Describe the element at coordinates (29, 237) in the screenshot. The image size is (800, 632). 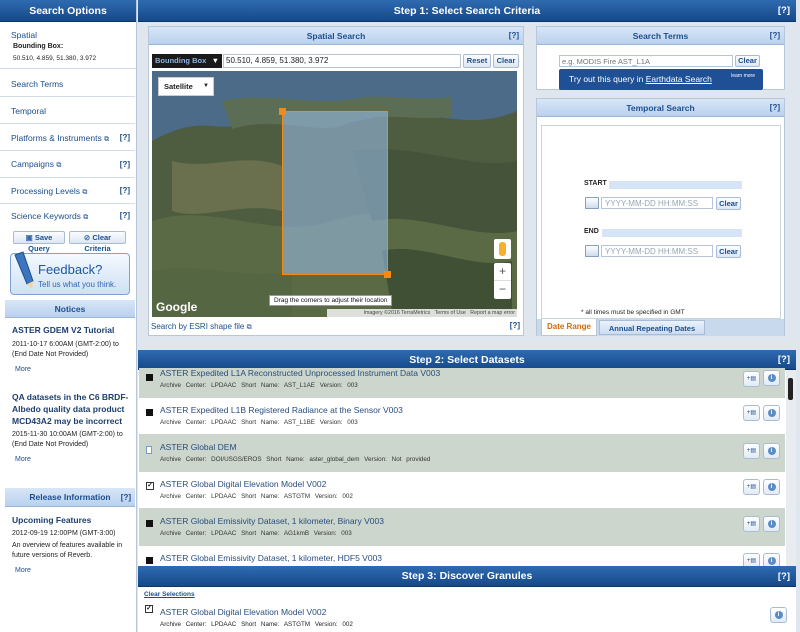
I see `save-icon: ▣` at that location.